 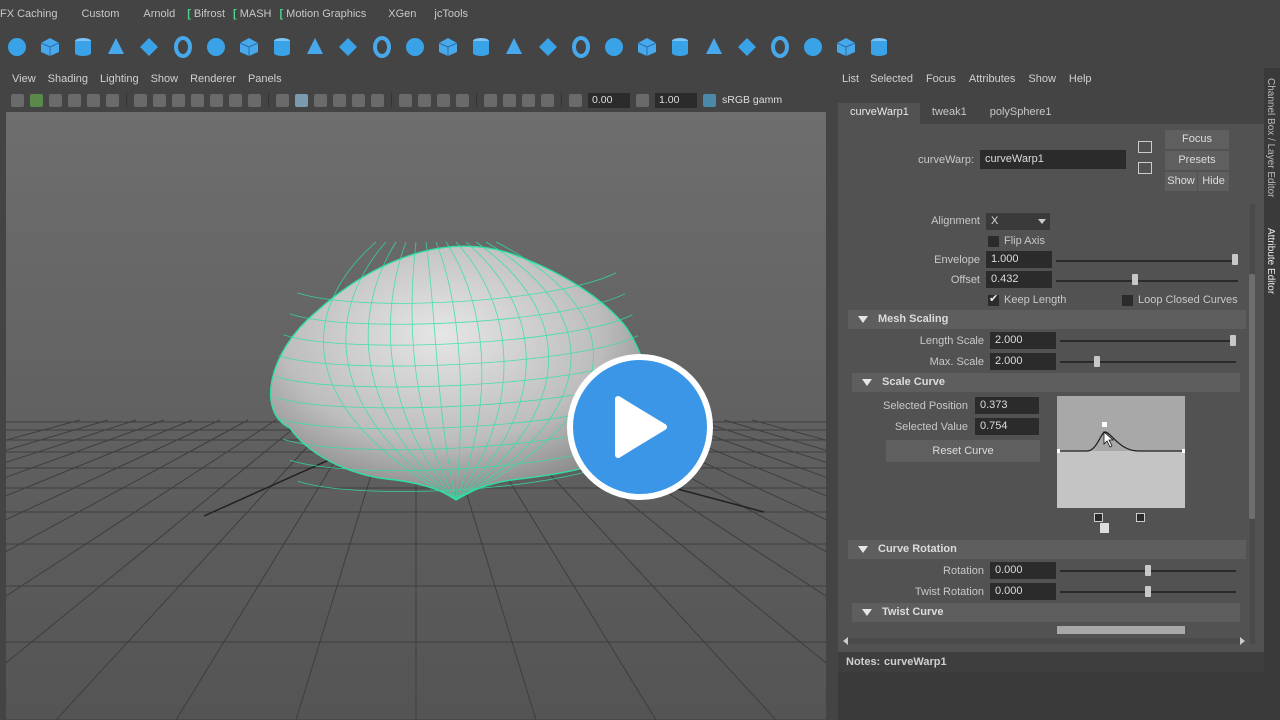 I want to click on uv-editor-icon, so click(x=813, y=47).